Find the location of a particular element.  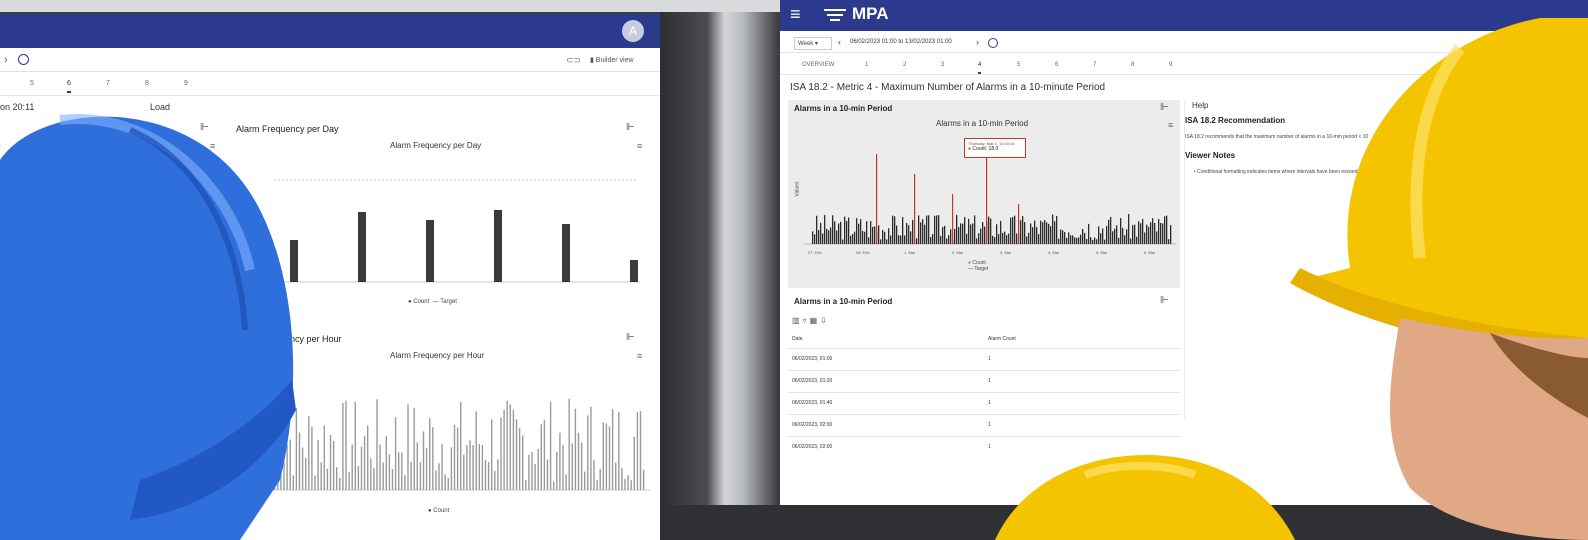

column-header-count: Alarm Count is located at coordinates (1002, 339).